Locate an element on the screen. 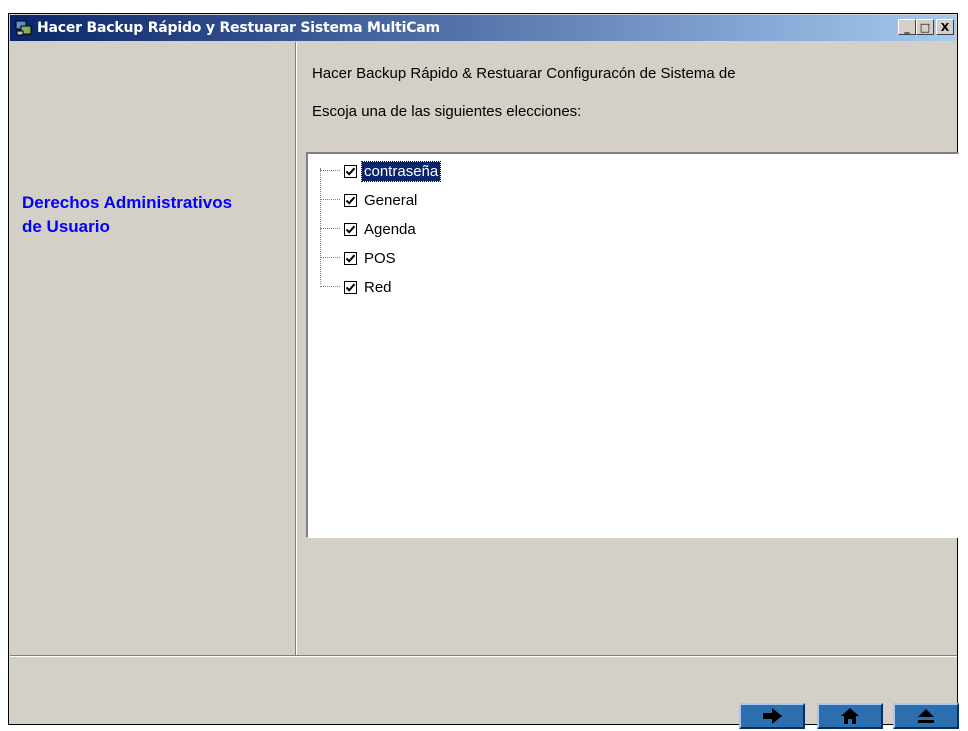 Image resolution: width=968 pixels, height=731 pixels. checkbox-agenda is located at coordinates (350, 229).